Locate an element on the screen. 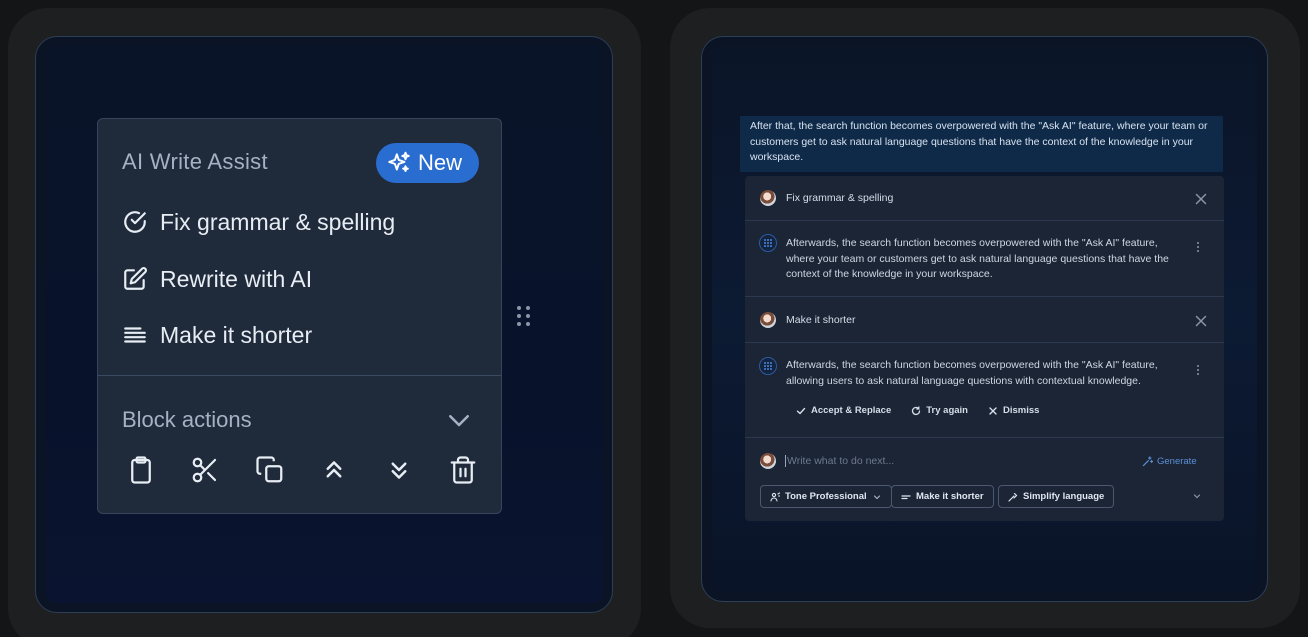 The height and width of the screenshot is (637, 1308). move-up-icon is located at coordinates (334, 469).